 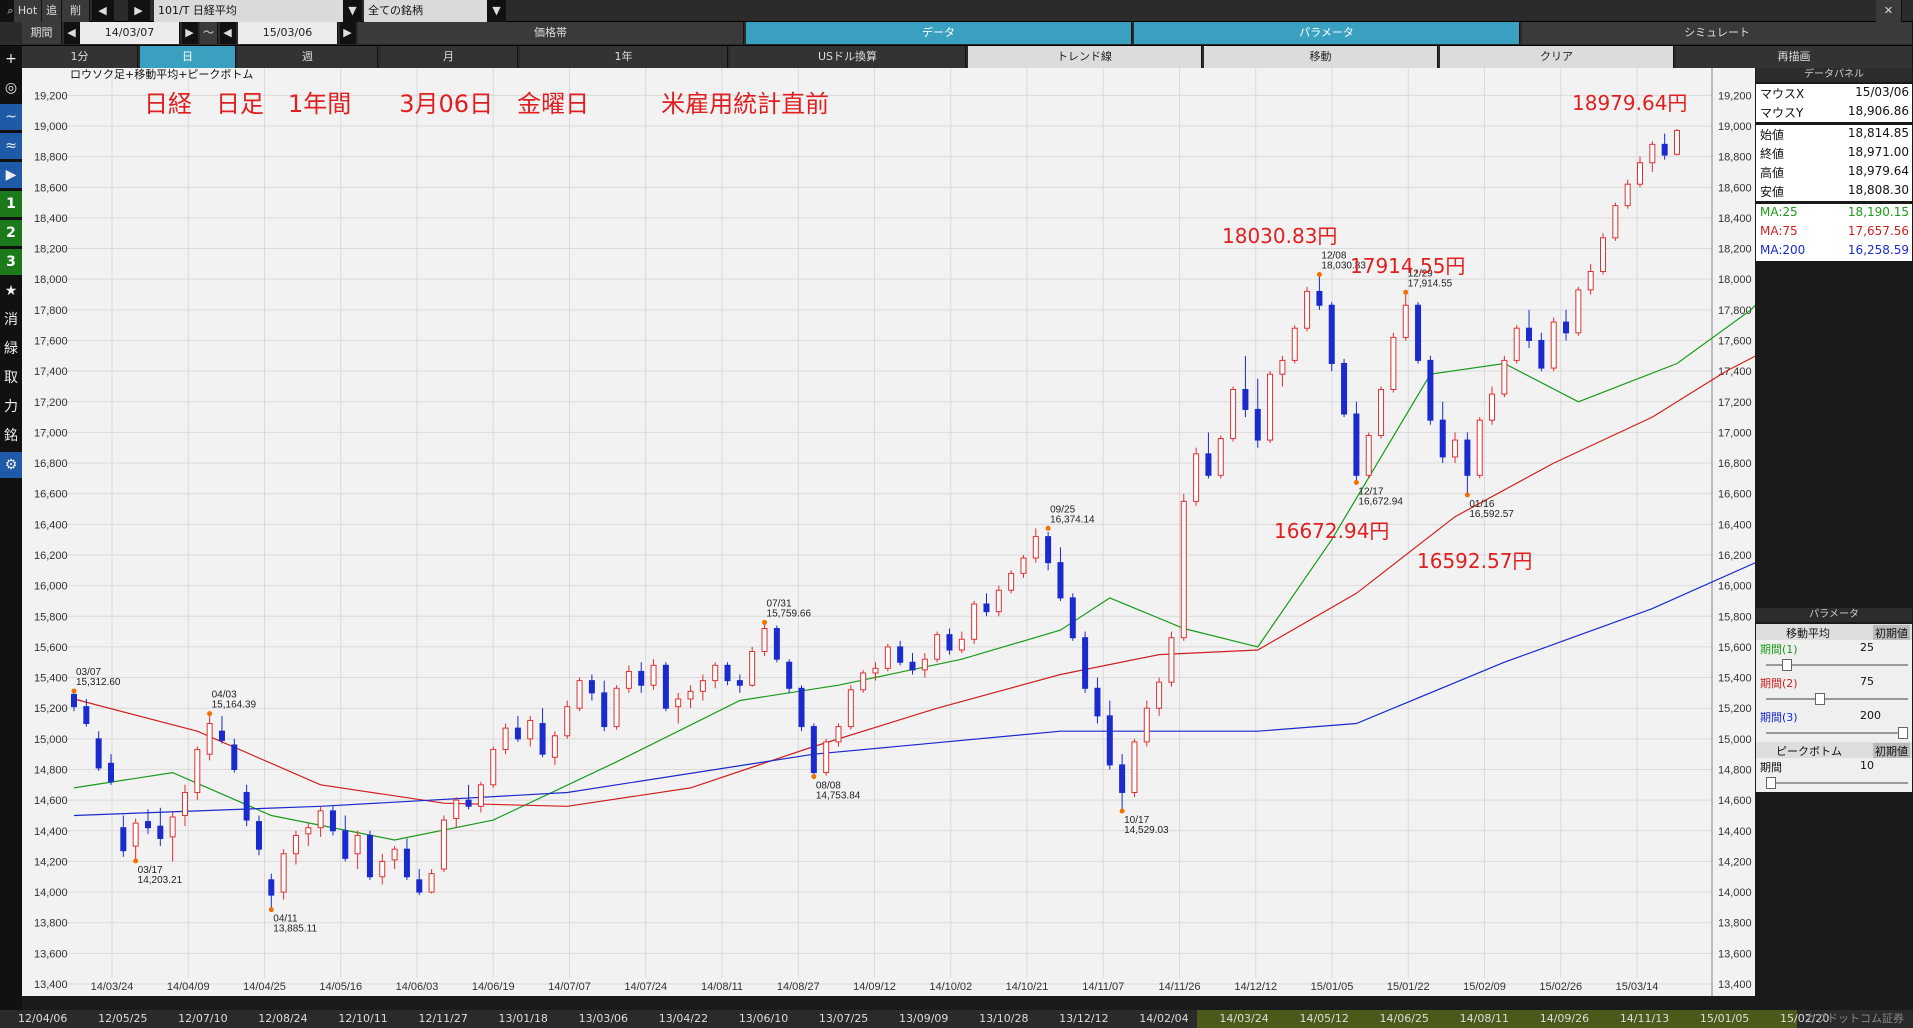 I want to click on tab-9: 再描画, so click(x=1794, y=57).